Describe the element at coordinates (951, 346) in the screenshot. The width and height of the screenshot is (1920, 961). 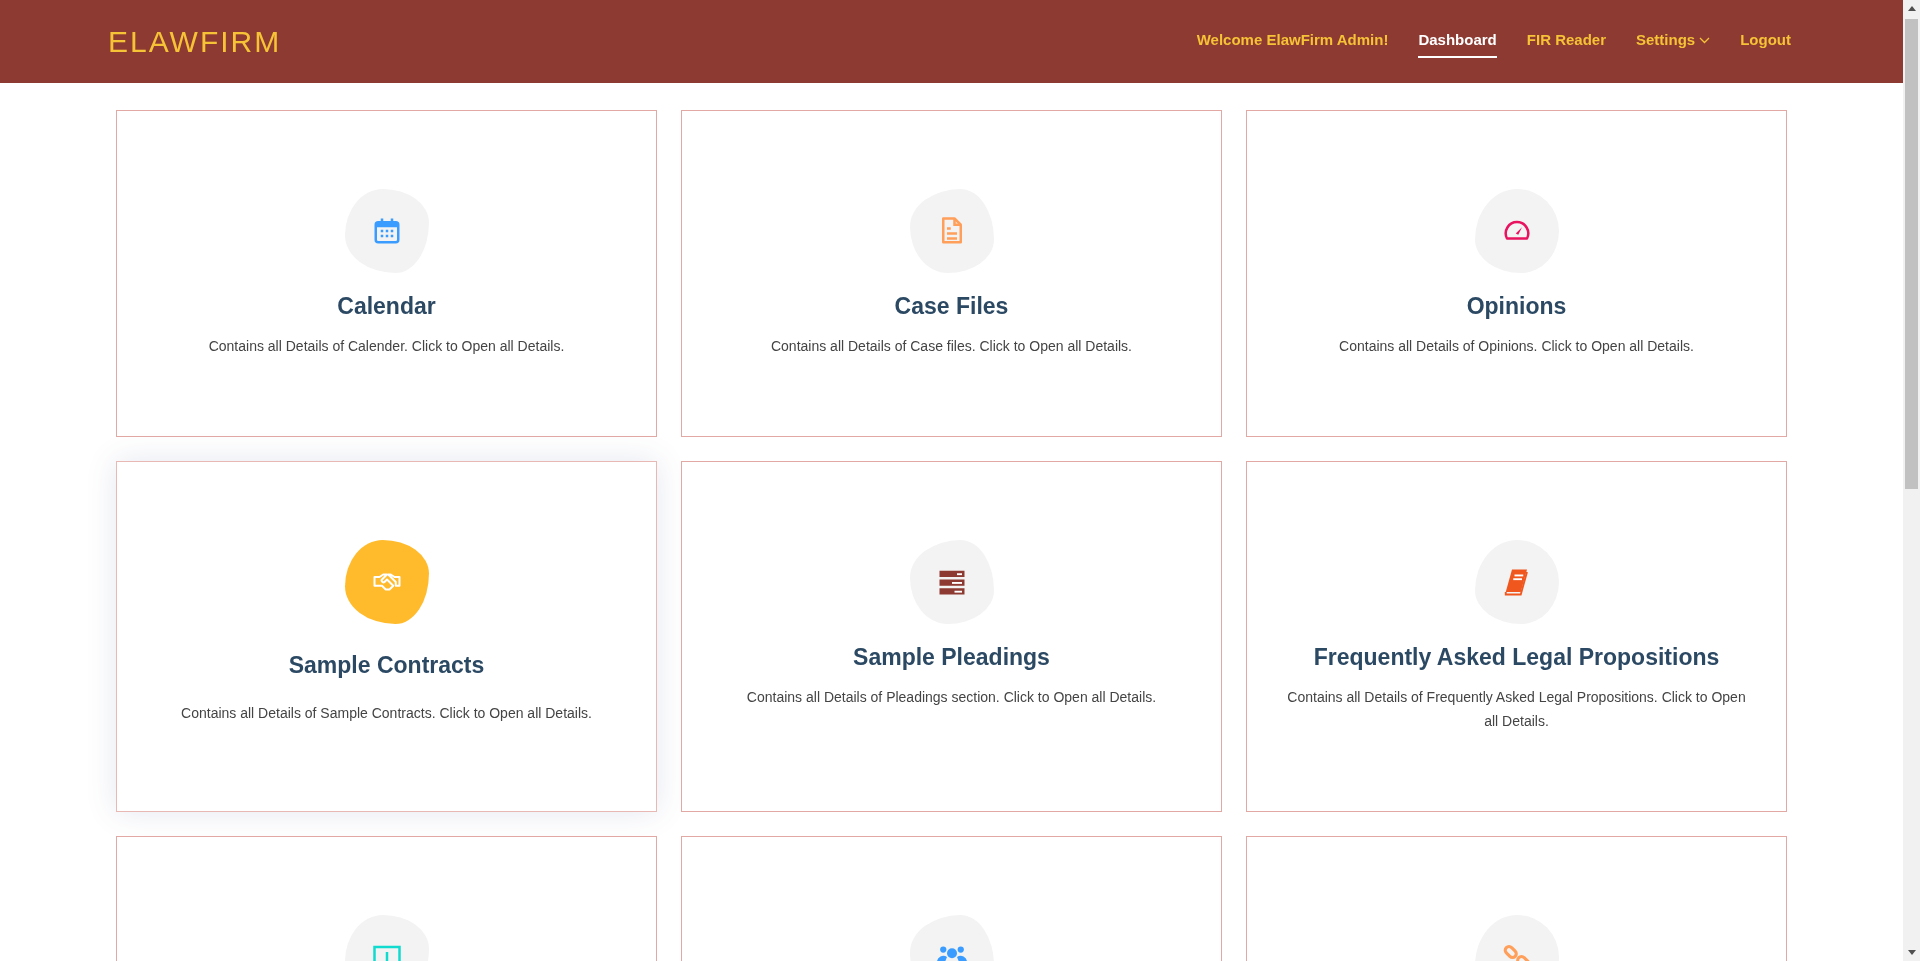
I see `card-description: Contains all Details of Case files. Click to Open all Details.` at that location.